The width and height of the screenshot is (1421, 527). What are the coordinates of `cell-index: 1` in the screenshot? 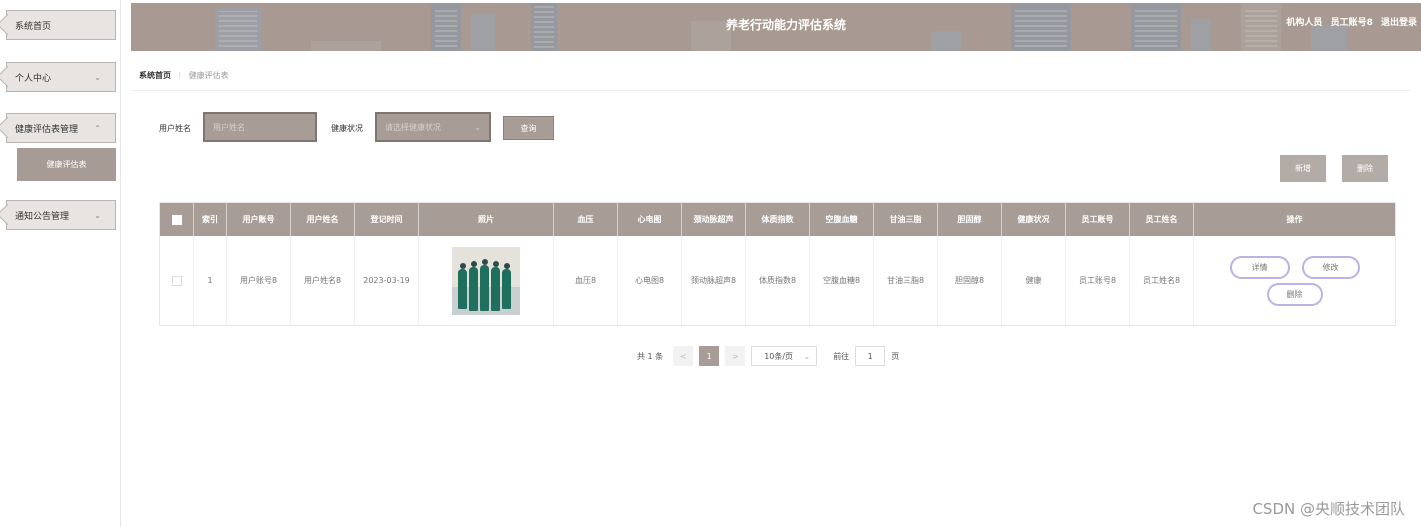 It's located at (210, 280).